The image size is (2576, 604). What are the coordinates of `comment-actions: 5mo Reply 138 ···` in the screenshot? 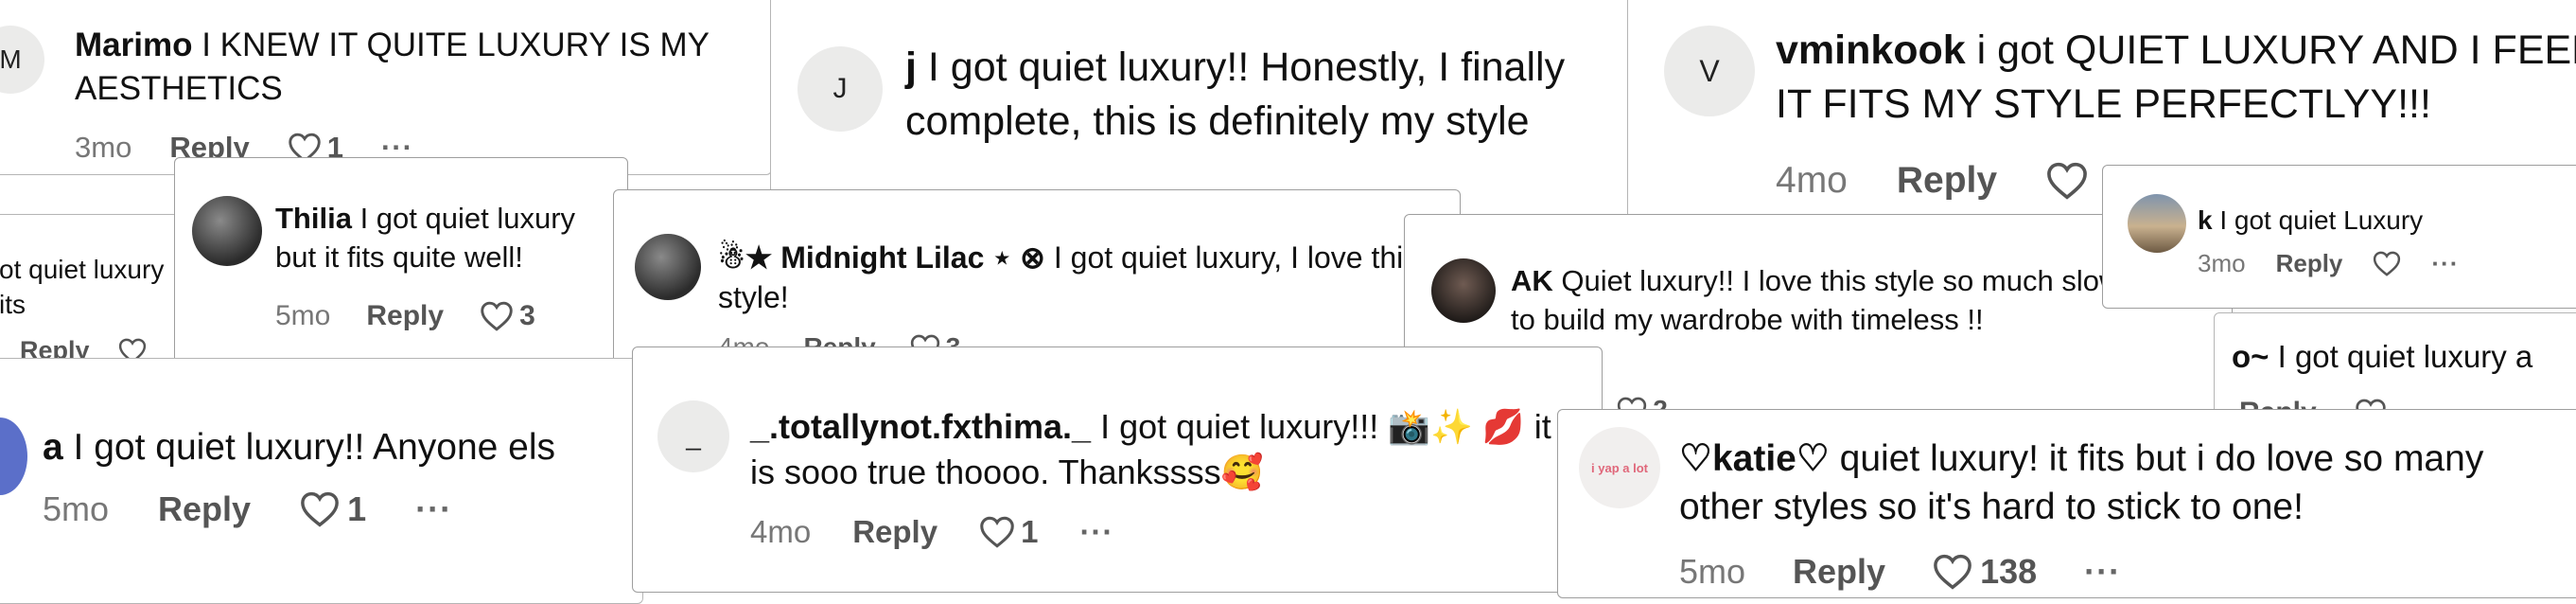 It's located at (1900, 572).